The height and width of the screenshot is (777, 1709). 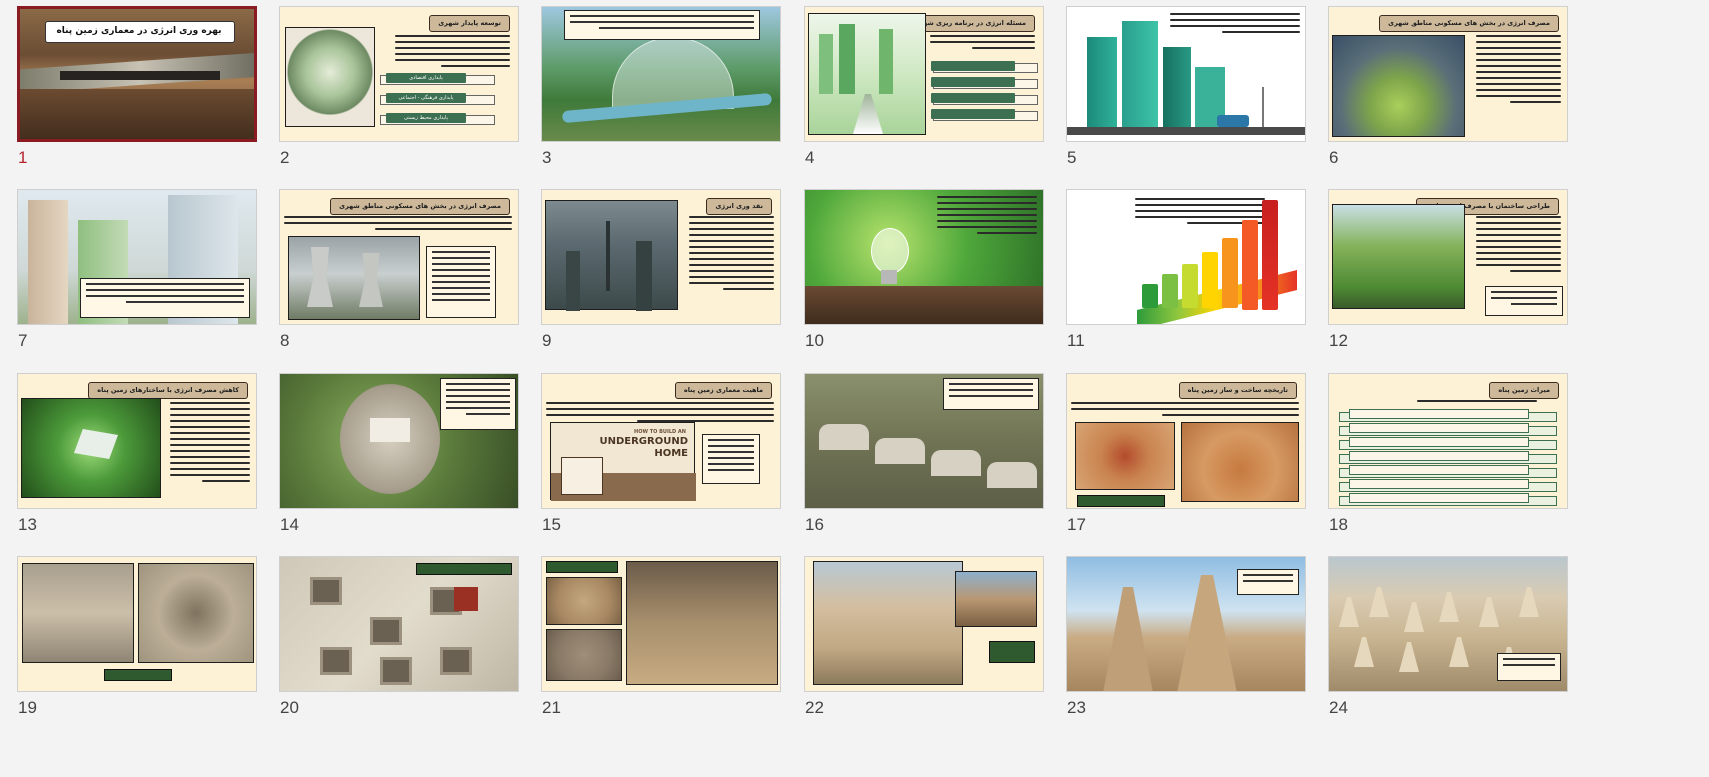 I want to click on slide-cell: 11, so click(x=1186, y=274).